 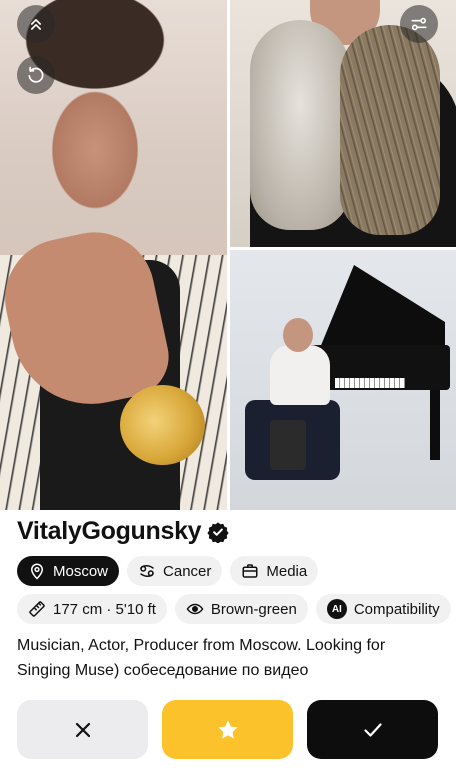 What do you see at coordinates (287, 571) in the screenshot?
I see `chip-occupation-label: Media` at bounding box center [287, 571].